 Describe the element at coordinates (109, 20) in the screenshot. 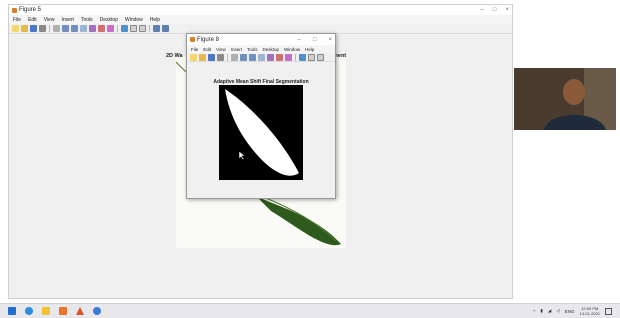

I see `menu-desktop: Desktop` at that location.